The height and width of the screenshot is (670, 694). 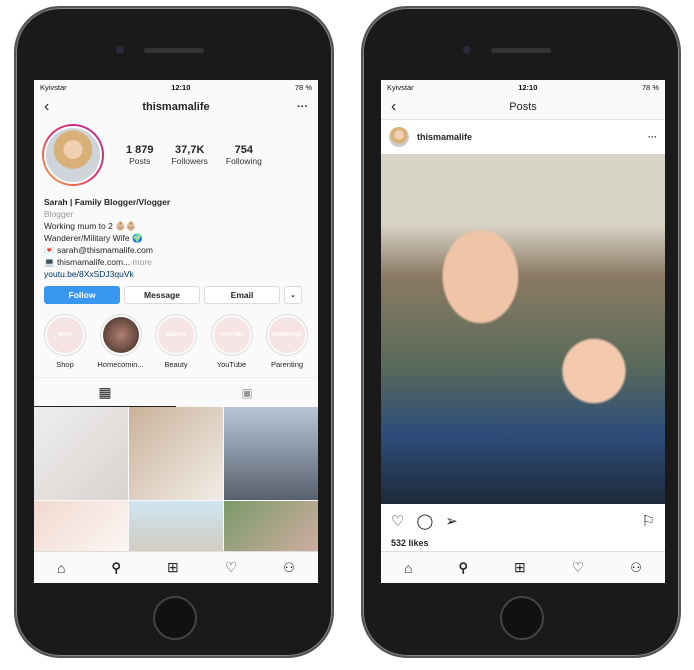 What do you see at coordinates (523, 521) in the screenshot?
I see `post-actions: ♡ ◯ ➢ ⚐` at bounding box center [523, 521].